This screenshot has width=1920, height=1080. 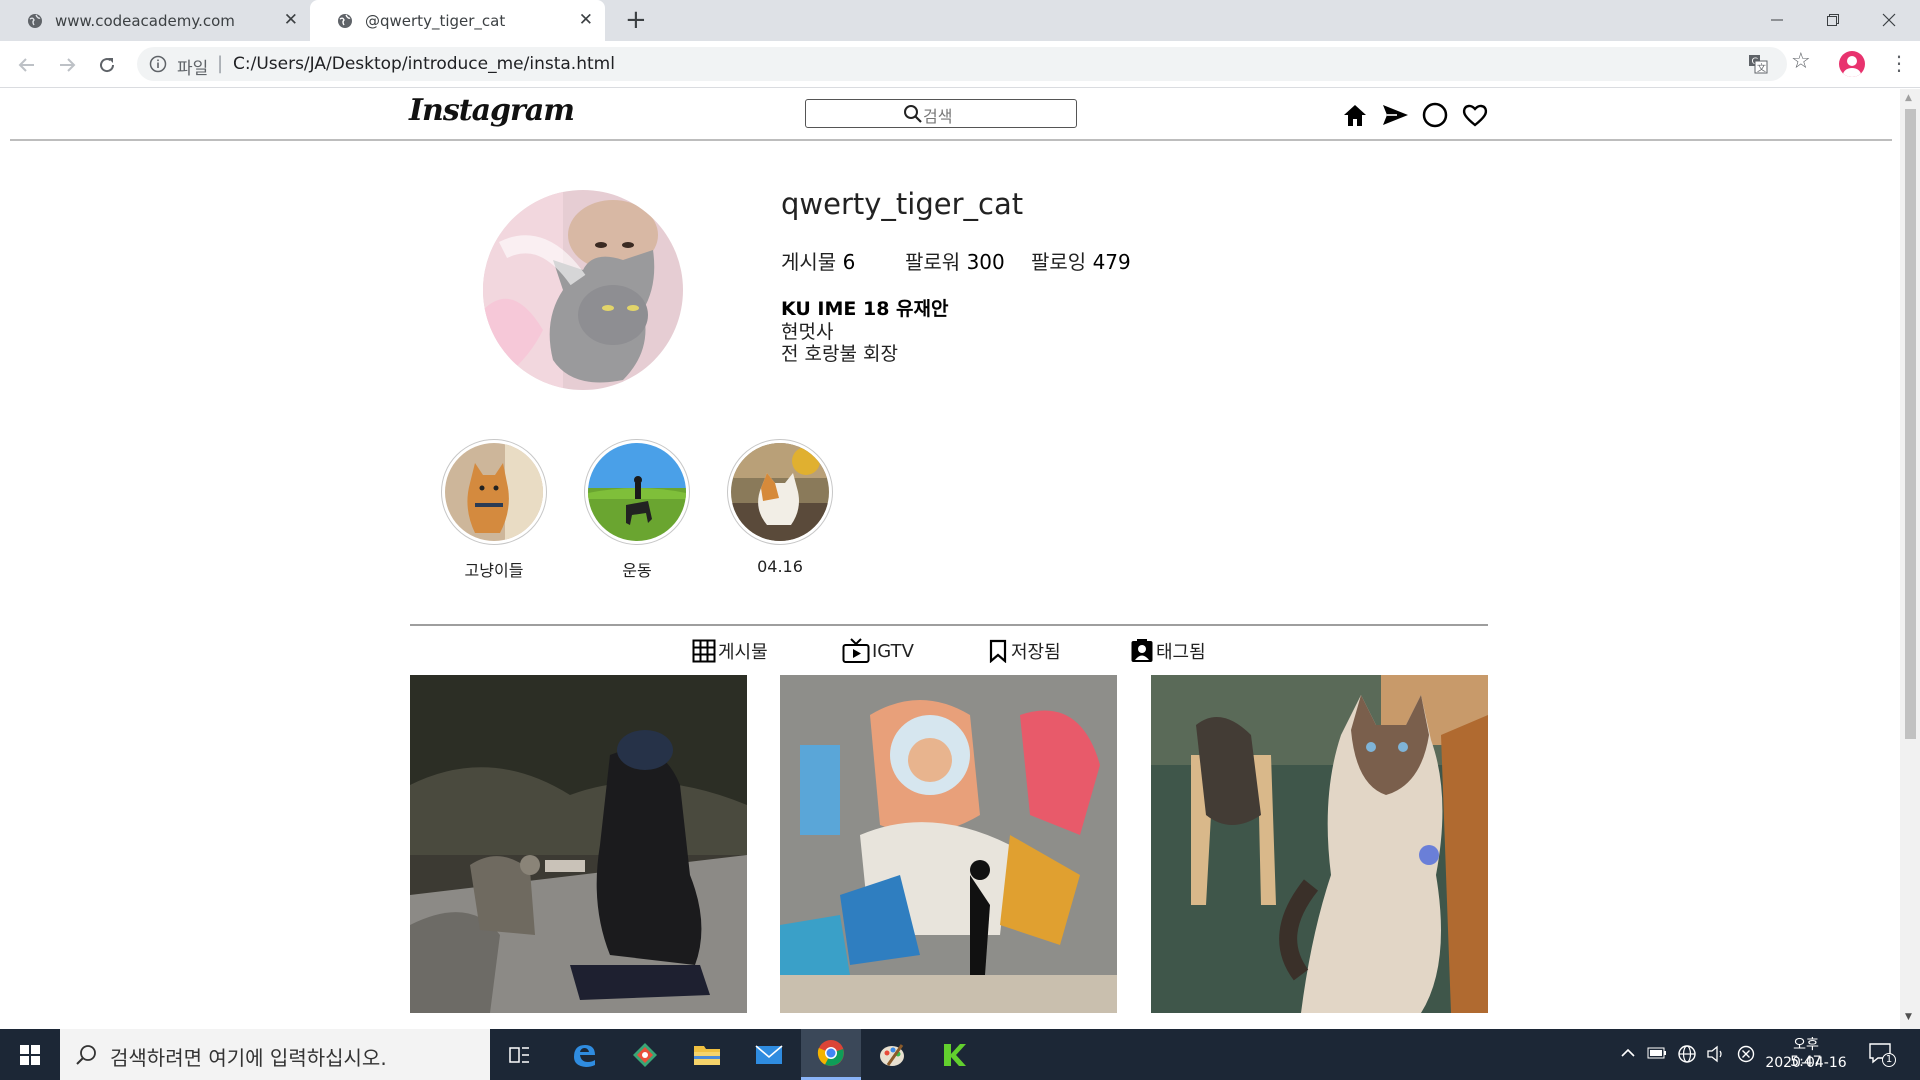 I want to click on task-view-icon, so click(x=519, y=1054).